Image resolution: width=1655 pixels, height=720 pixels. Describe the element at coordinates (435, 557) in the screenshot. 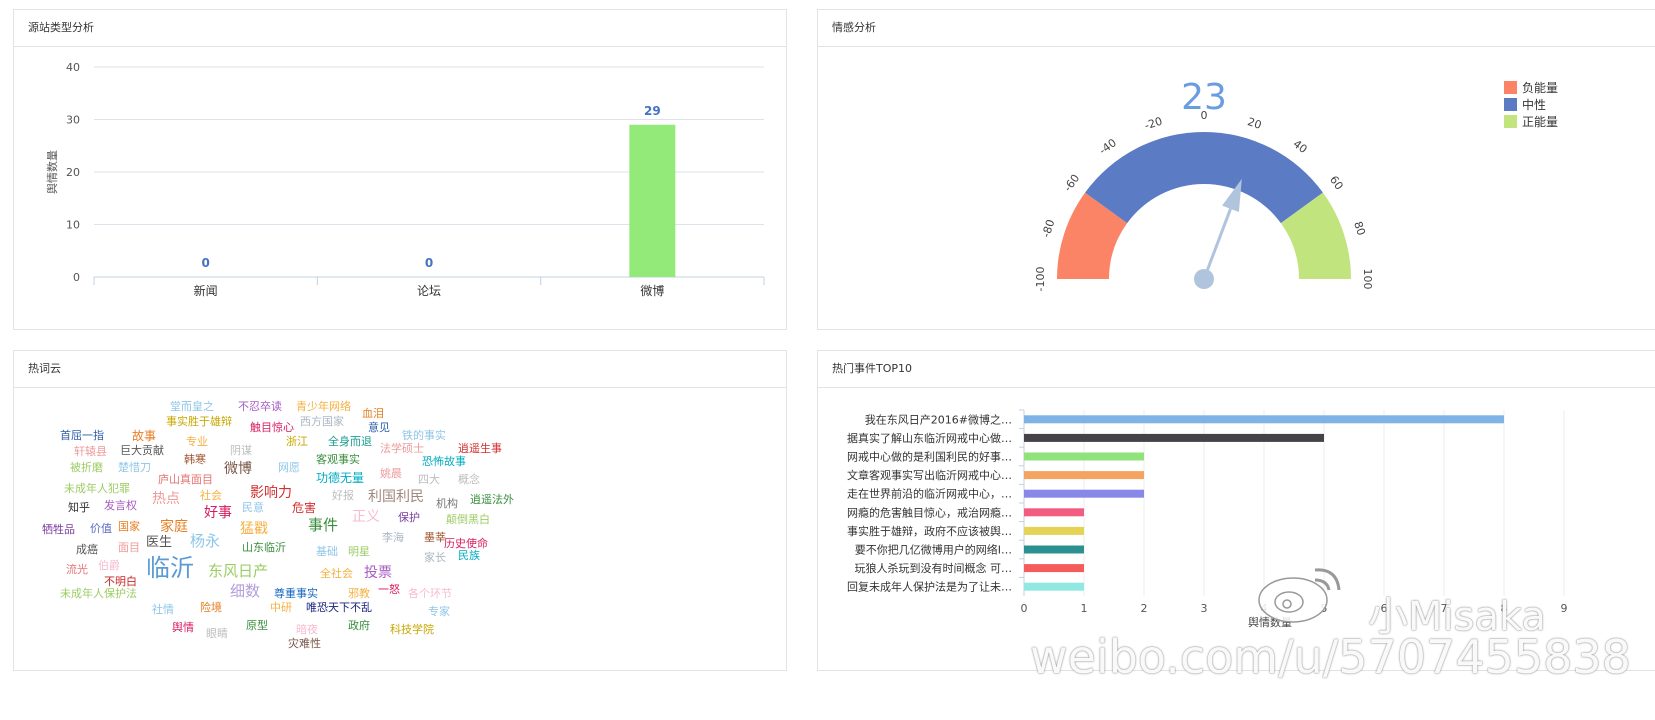

I see `word-cloud-term: 家长` at that location.